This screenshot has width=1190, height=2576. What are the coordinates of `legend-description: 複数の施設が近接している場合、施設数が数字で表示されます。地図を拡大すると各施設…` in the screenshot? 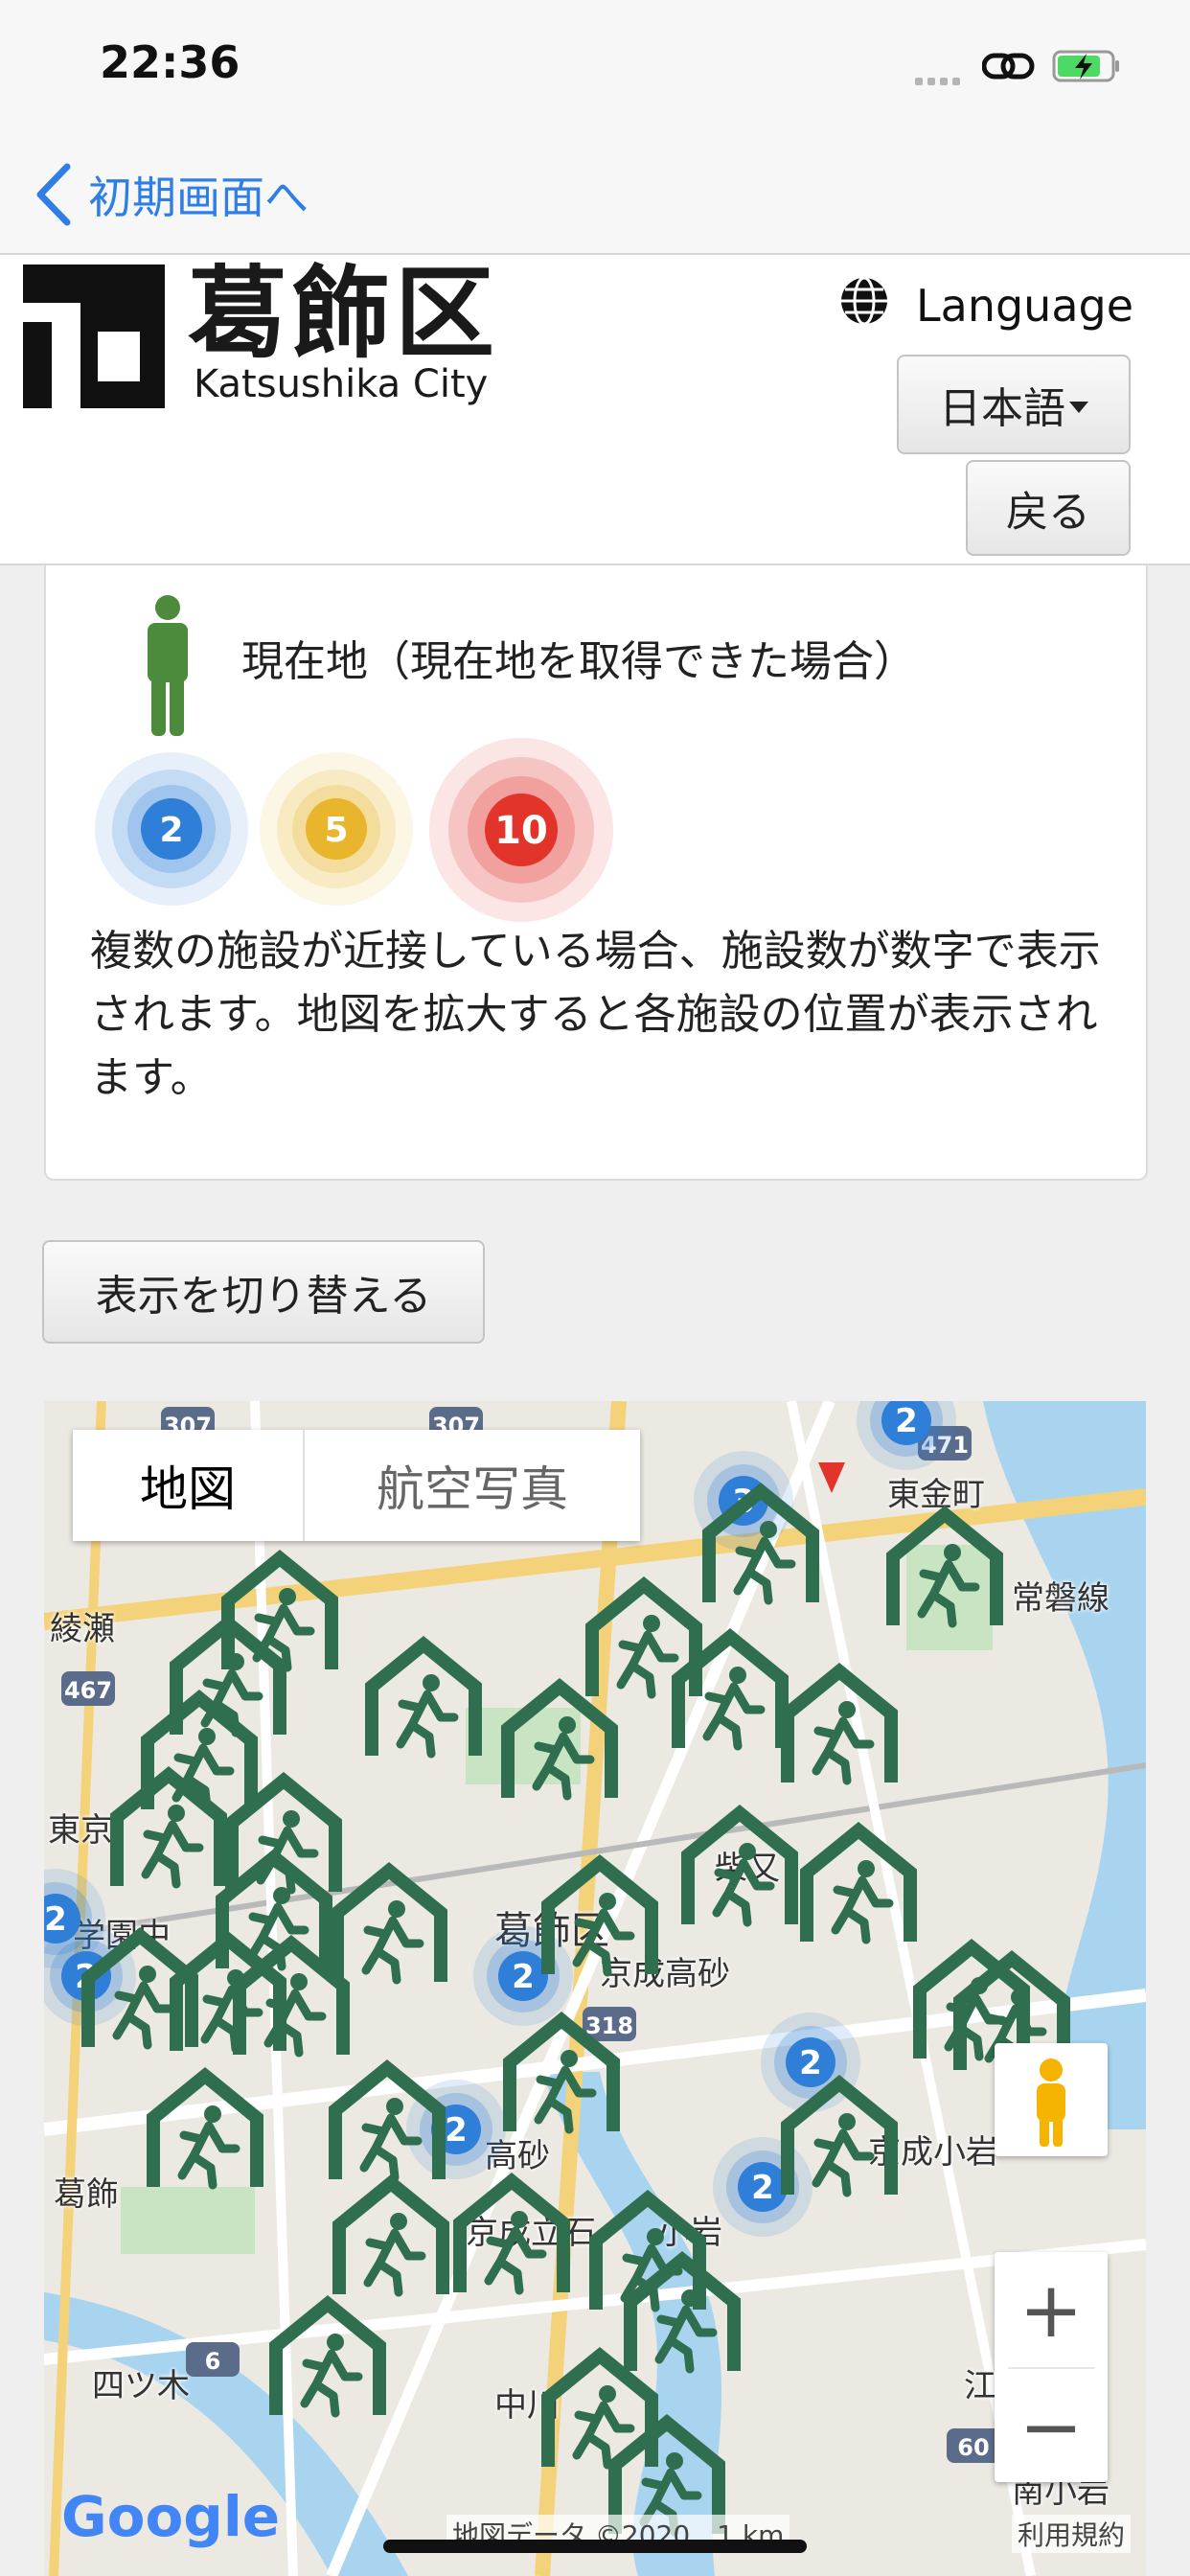 It's located at (595, 1015).